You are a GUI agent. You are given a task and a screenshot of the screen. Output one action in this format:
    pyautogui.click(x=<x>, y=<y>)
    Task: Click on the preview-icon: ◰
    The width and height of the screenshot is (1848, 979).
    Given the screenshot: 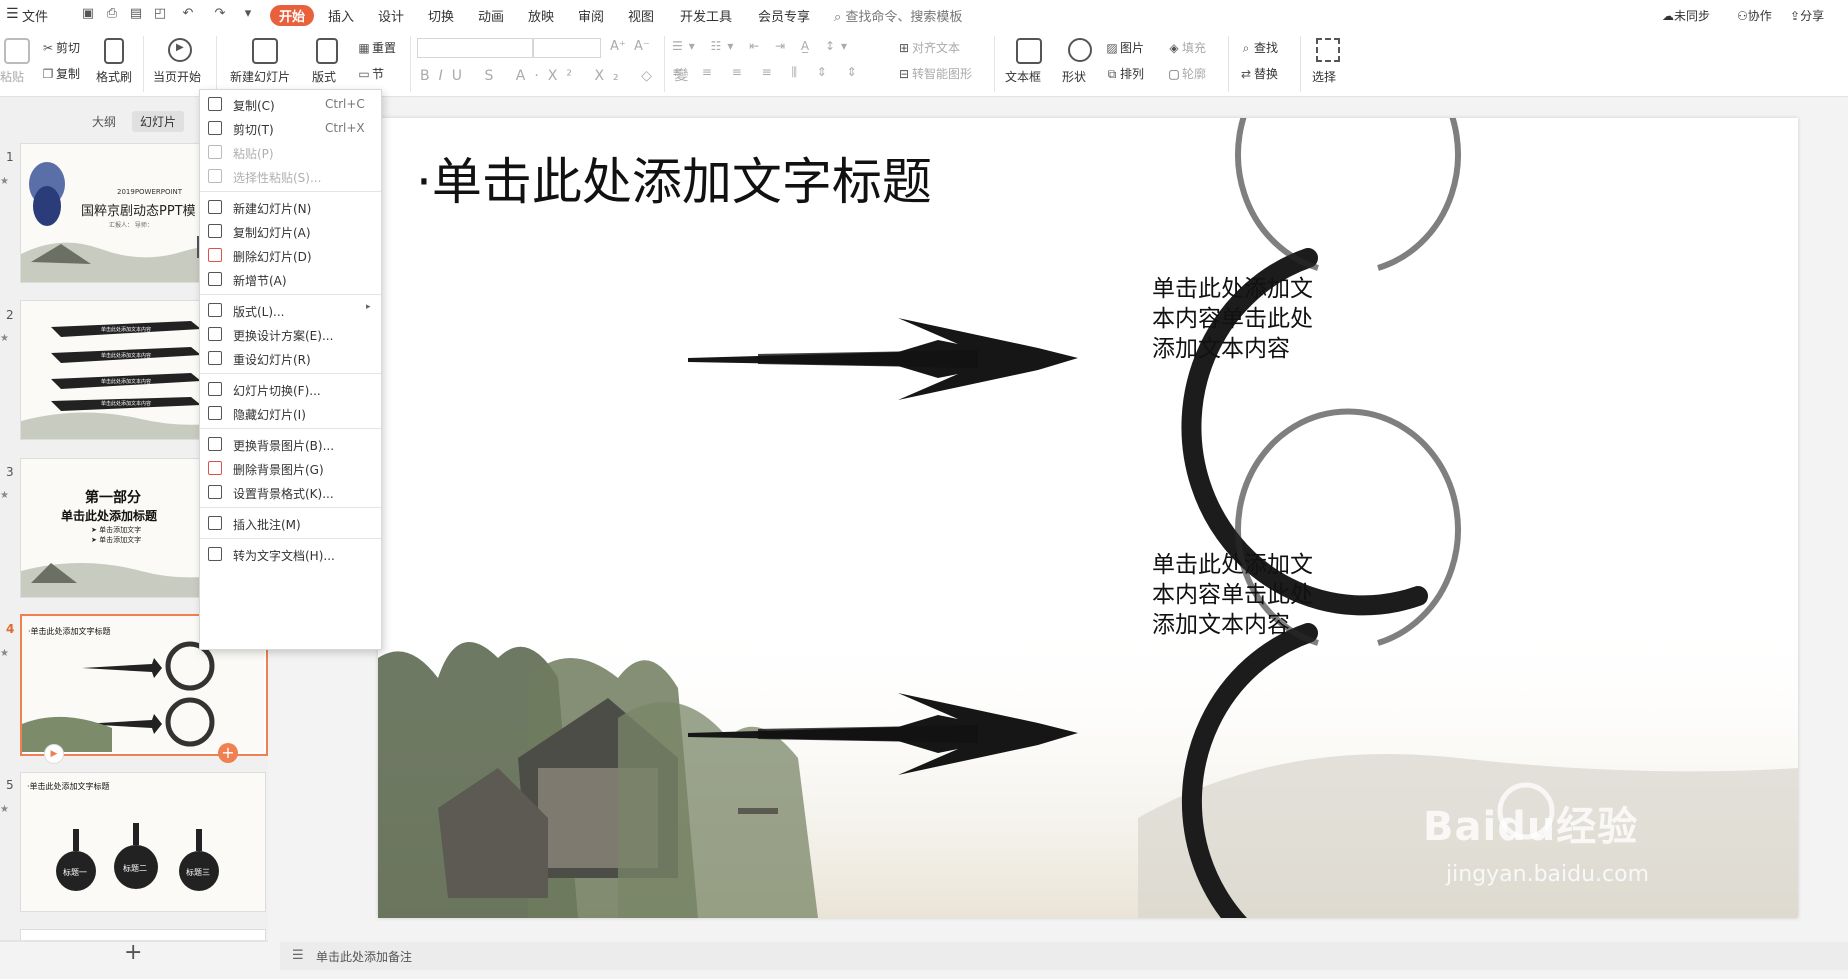 What is the action you would take?
    pyautogui.click(x=160, y=14)
    